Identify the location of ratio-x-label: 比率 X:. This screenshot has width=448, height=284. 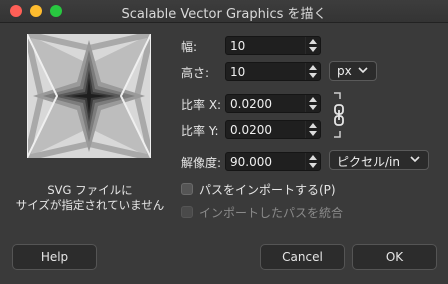
(201, 105).